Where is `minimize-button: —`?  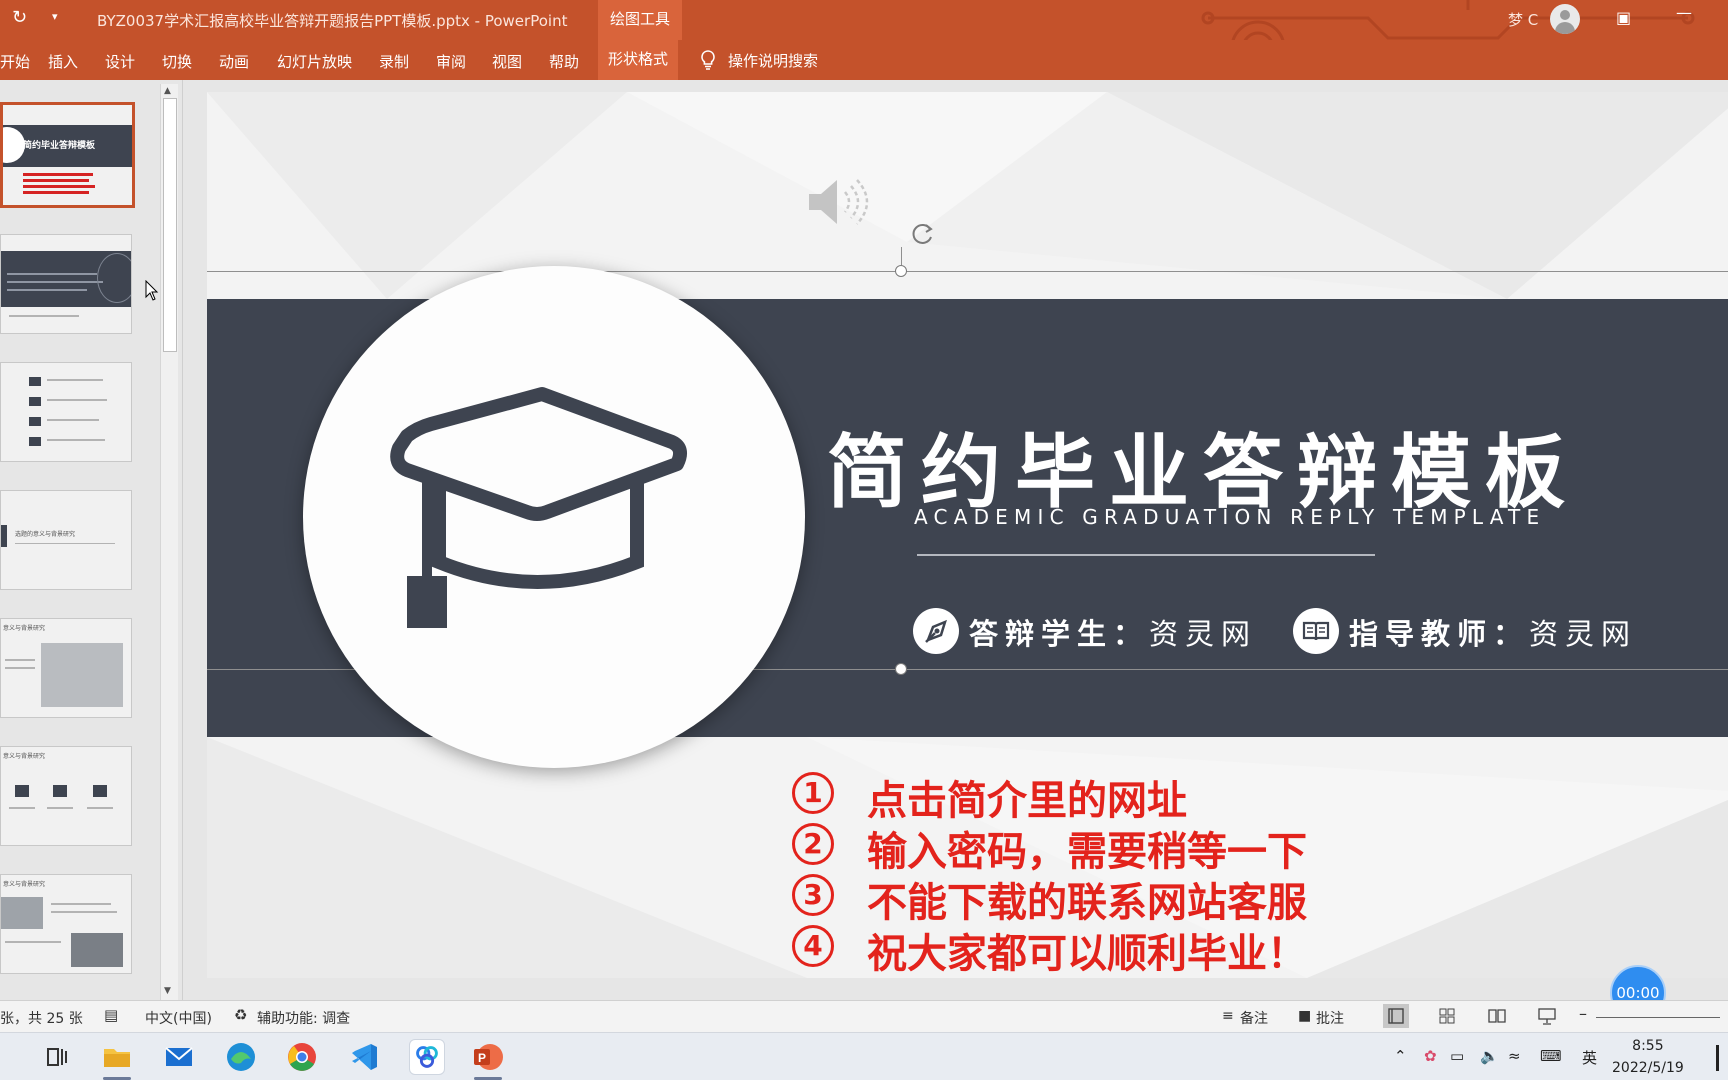
minimize-button: — is located at coordinates (1684, 12).